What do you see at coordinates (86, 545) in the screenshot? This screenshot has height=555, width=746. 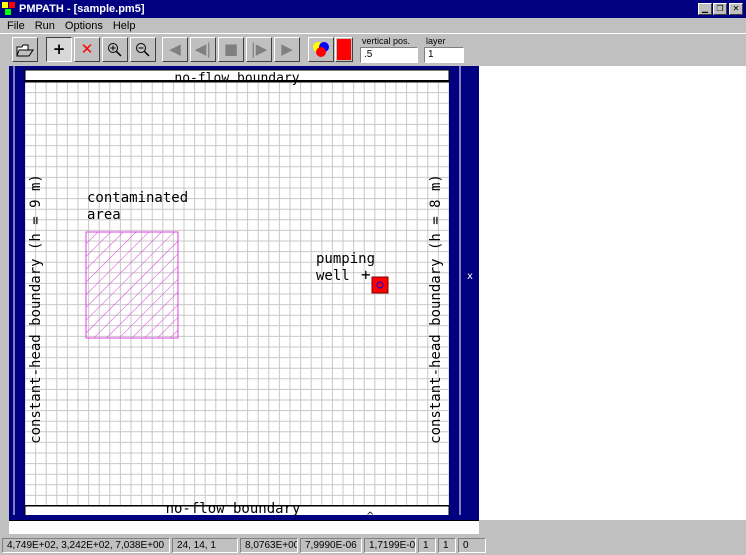 I see `status-coordinates: 4,749E+02, 3,242E+02, 7,038E+00` at bounding box center [86, 545].